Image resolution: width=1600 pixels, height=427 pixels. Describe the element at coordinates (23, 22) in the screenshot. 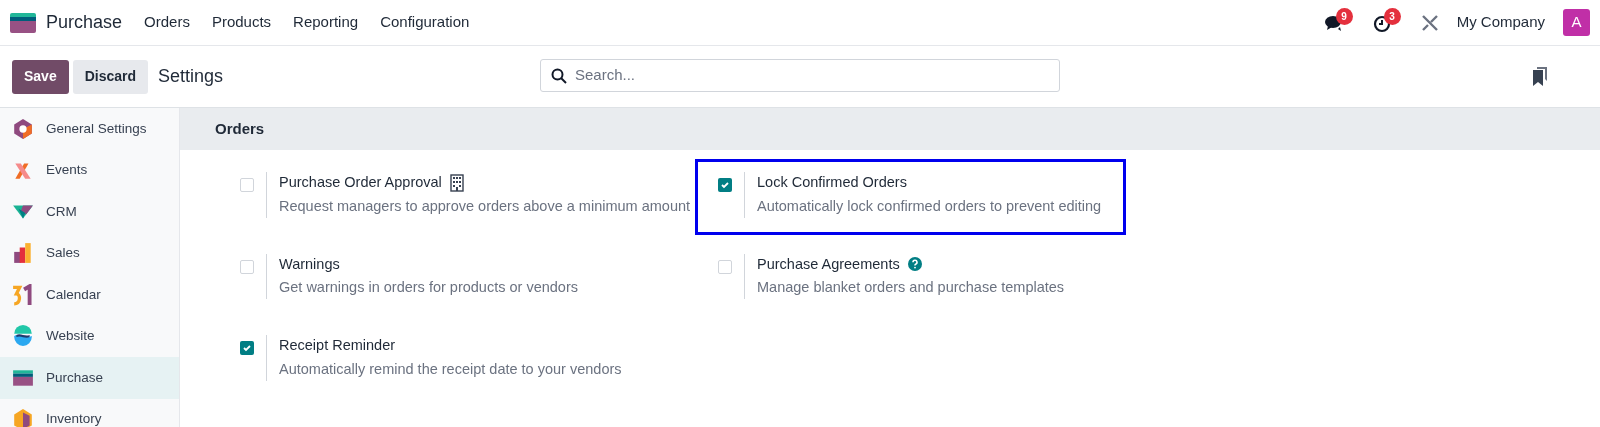

I see `app-logo-icon` at that location.